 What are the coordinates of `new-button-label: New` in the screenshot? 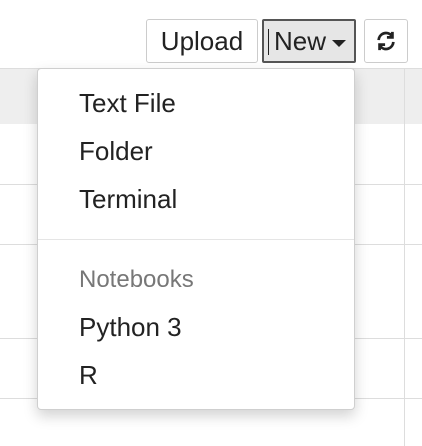 It's located at (300, 41).